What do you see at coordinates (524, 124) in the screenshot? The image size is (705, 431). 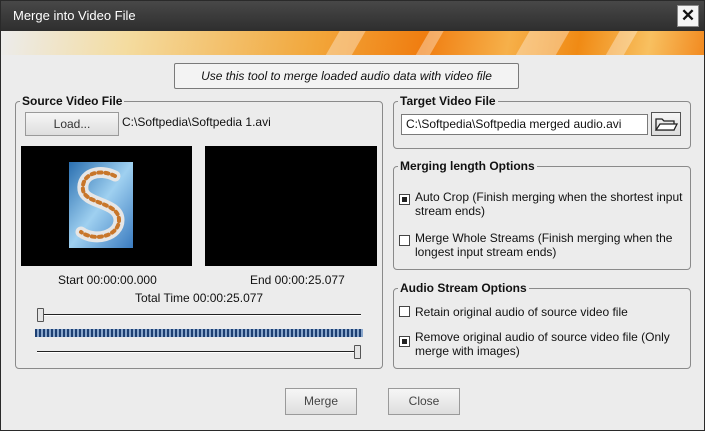 I see `target-path-field: C:\Softpedia\Softpedia merged audio.avi` at bounding box center [524, 124].